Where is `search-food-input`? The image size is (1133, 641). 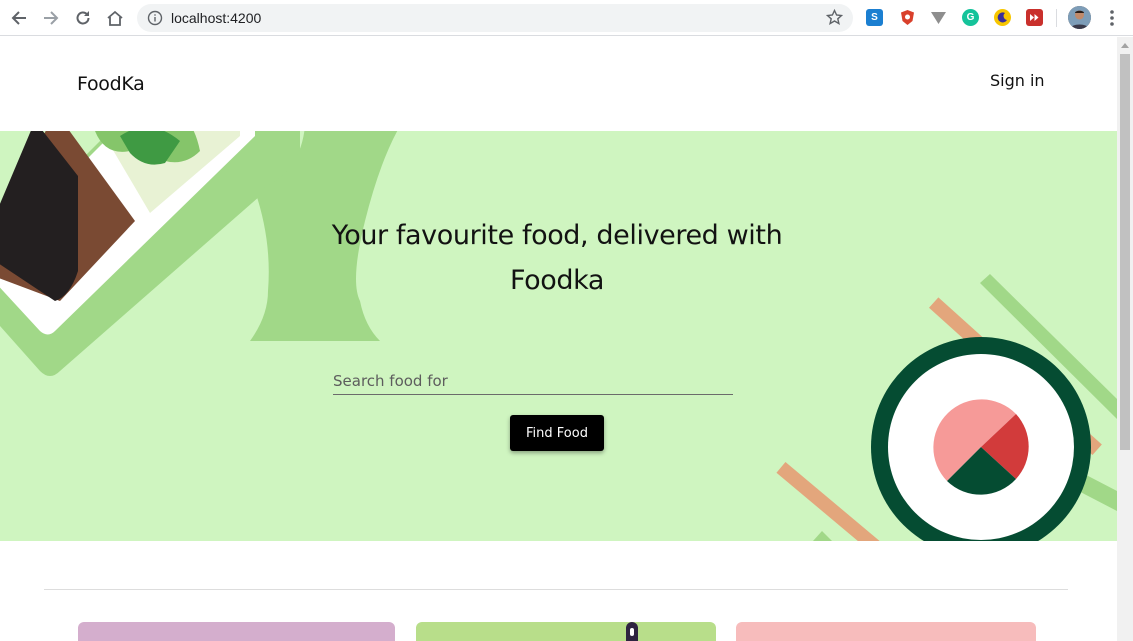 search-food-input is located at coordinates (533, 381).